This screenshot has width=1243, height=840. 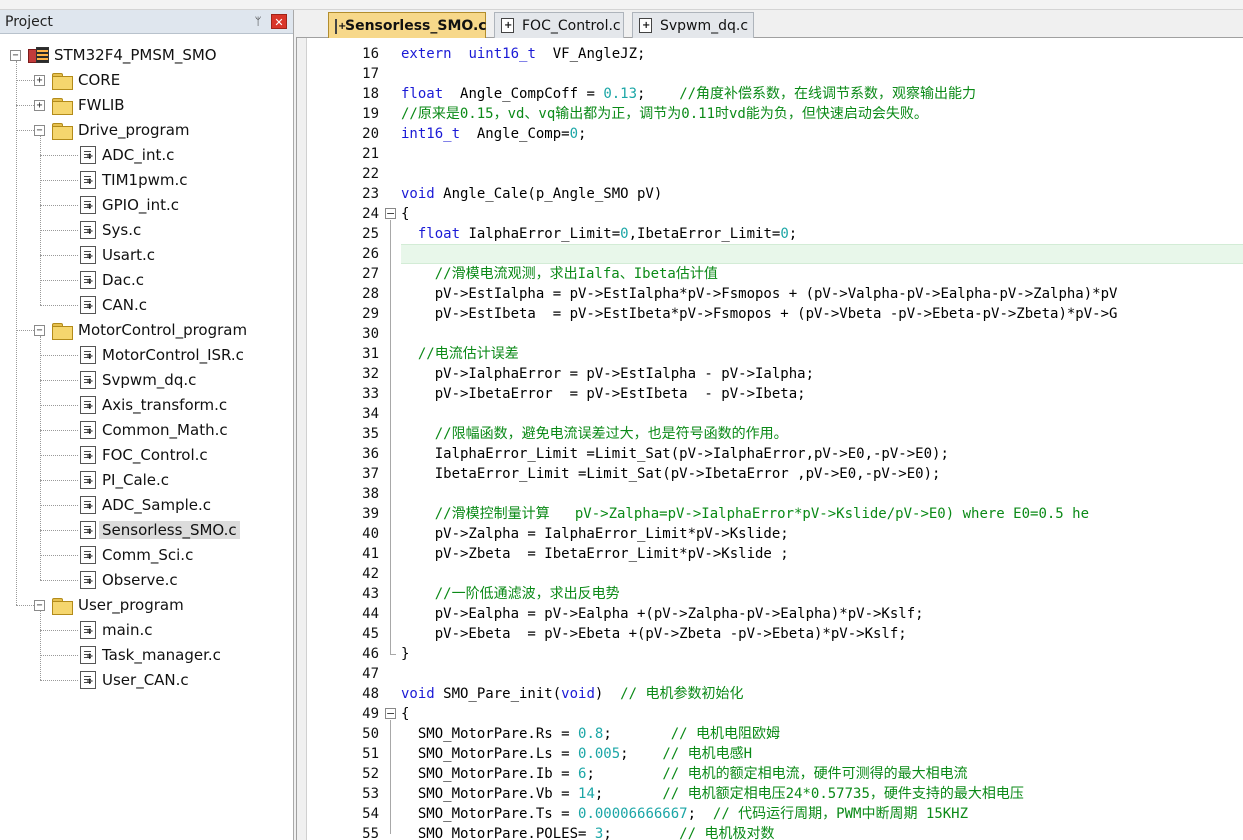 What do you see at coordinates (86, 80) in the screenshot?
I see `tree-folder-item: CORE` at bounding box center [86, 80].